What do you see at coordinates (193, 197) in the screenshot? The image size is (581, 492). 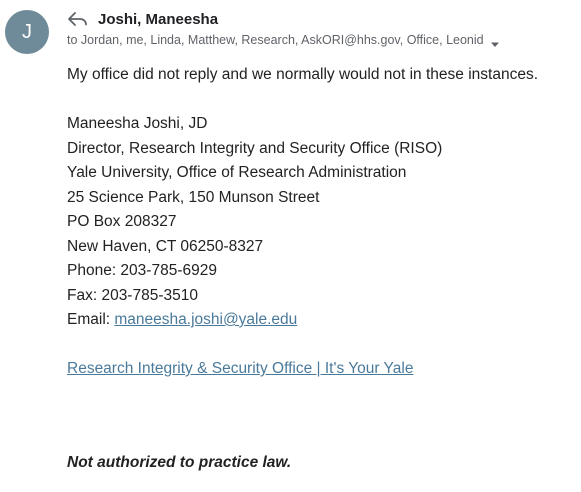 I see `signature-address-1: 25 Science Park, 150 Munson Street` at bounding box center [193, 197].